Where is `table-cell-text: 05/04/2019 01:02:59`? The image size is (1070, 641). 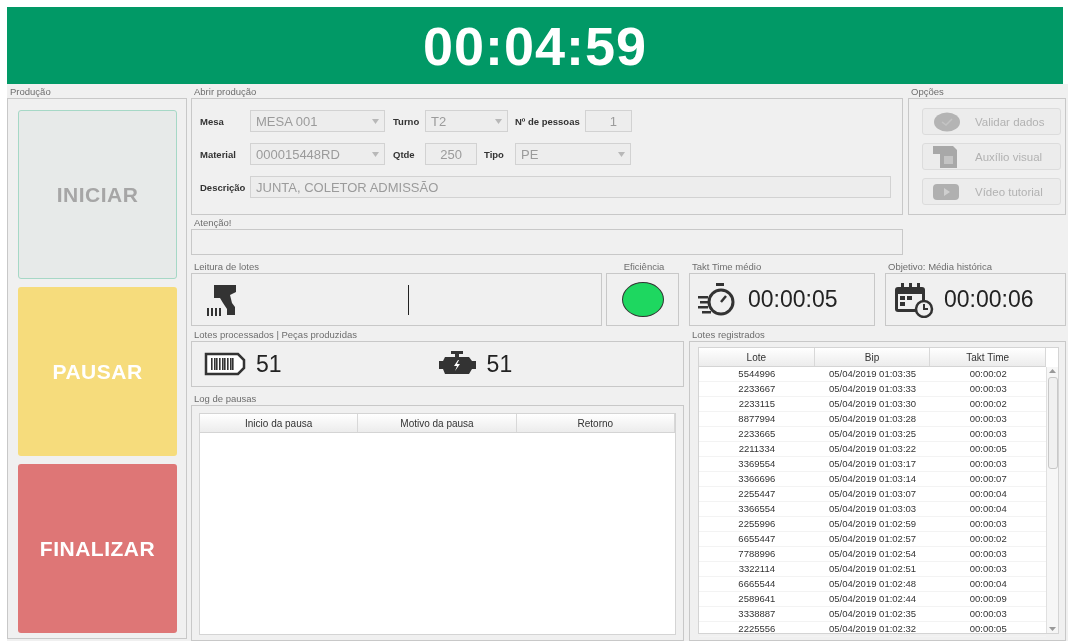
table-cell-text: 05/04/2019 01:02:59 is located at coordinates (872, 524).